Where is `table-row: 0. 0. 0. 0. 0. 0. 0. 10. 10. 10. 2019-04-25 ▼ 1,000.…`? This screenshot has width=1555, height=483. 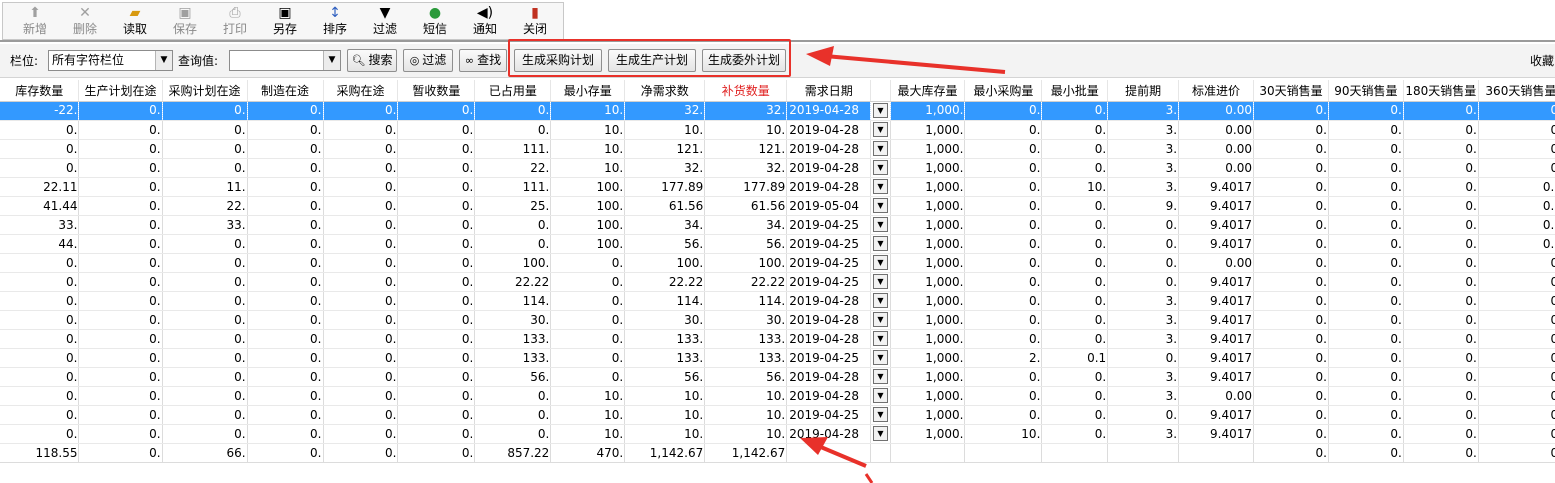
table-row: 0. 0. 0. 0. 0. 0. 0. 10. 10. 10. 2019-04-25 ▼ 1,000.… is located at coordinates (777, 415).